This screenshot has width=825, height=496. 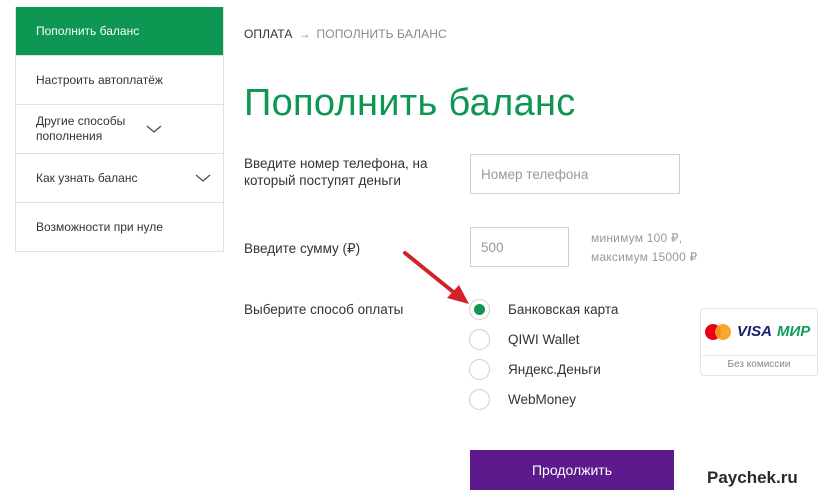 I want to click on amount-input: 500, so click(x=519, y=247).